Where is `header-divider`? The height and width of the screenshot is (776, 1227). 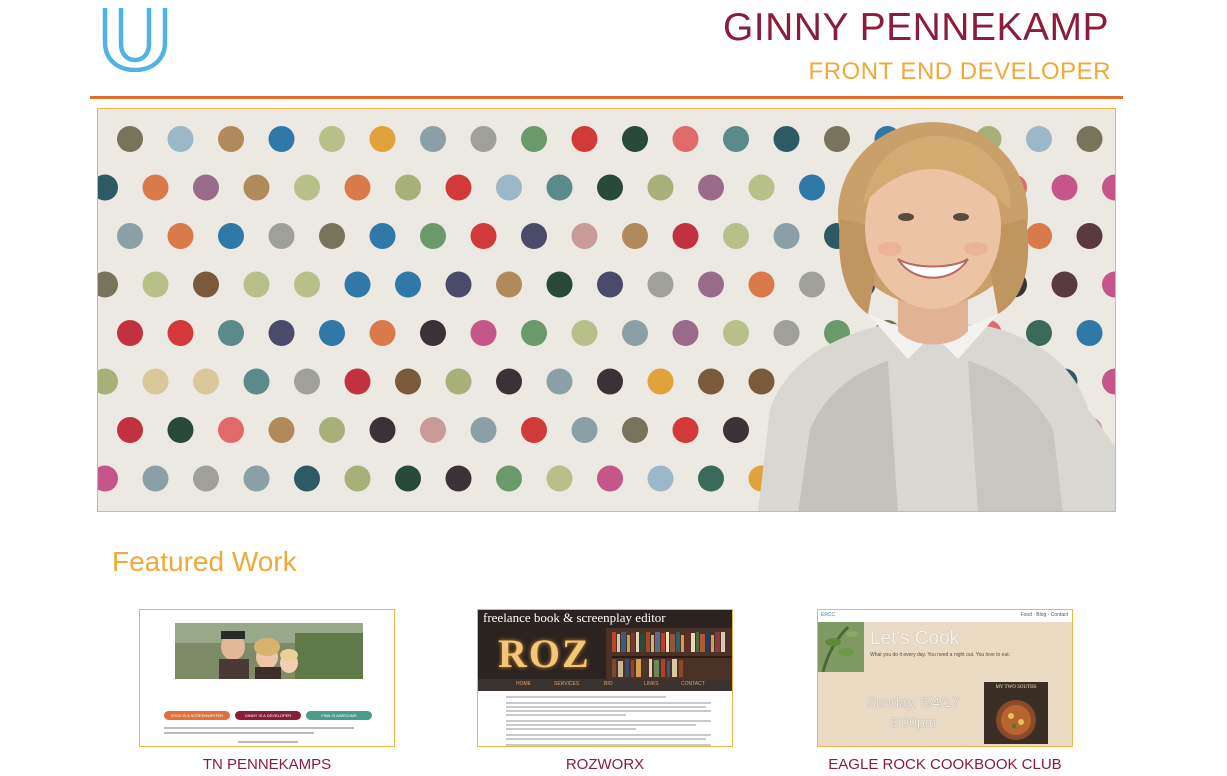
header-divider is located at coordinates (606, 97).